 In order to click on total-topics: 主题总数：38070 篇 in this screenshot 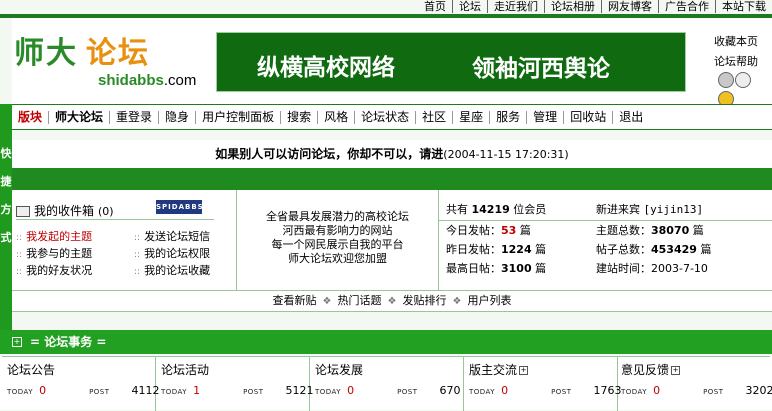, I will do `click(650, 230)`.